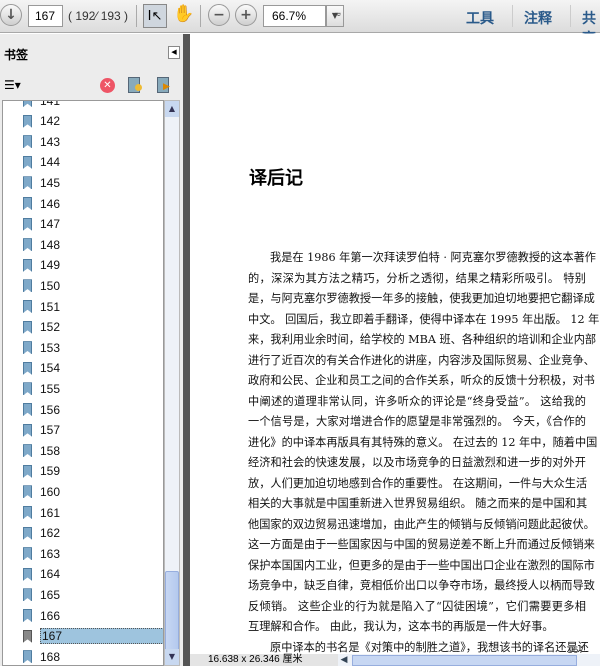  What do you see at coordinates (417, 462) in the screenshot?
I see `text-line: 经济和社会的快速发展，以及市场竞争的日益激烈和进一步的对外开` at bounding box center [417, 462].